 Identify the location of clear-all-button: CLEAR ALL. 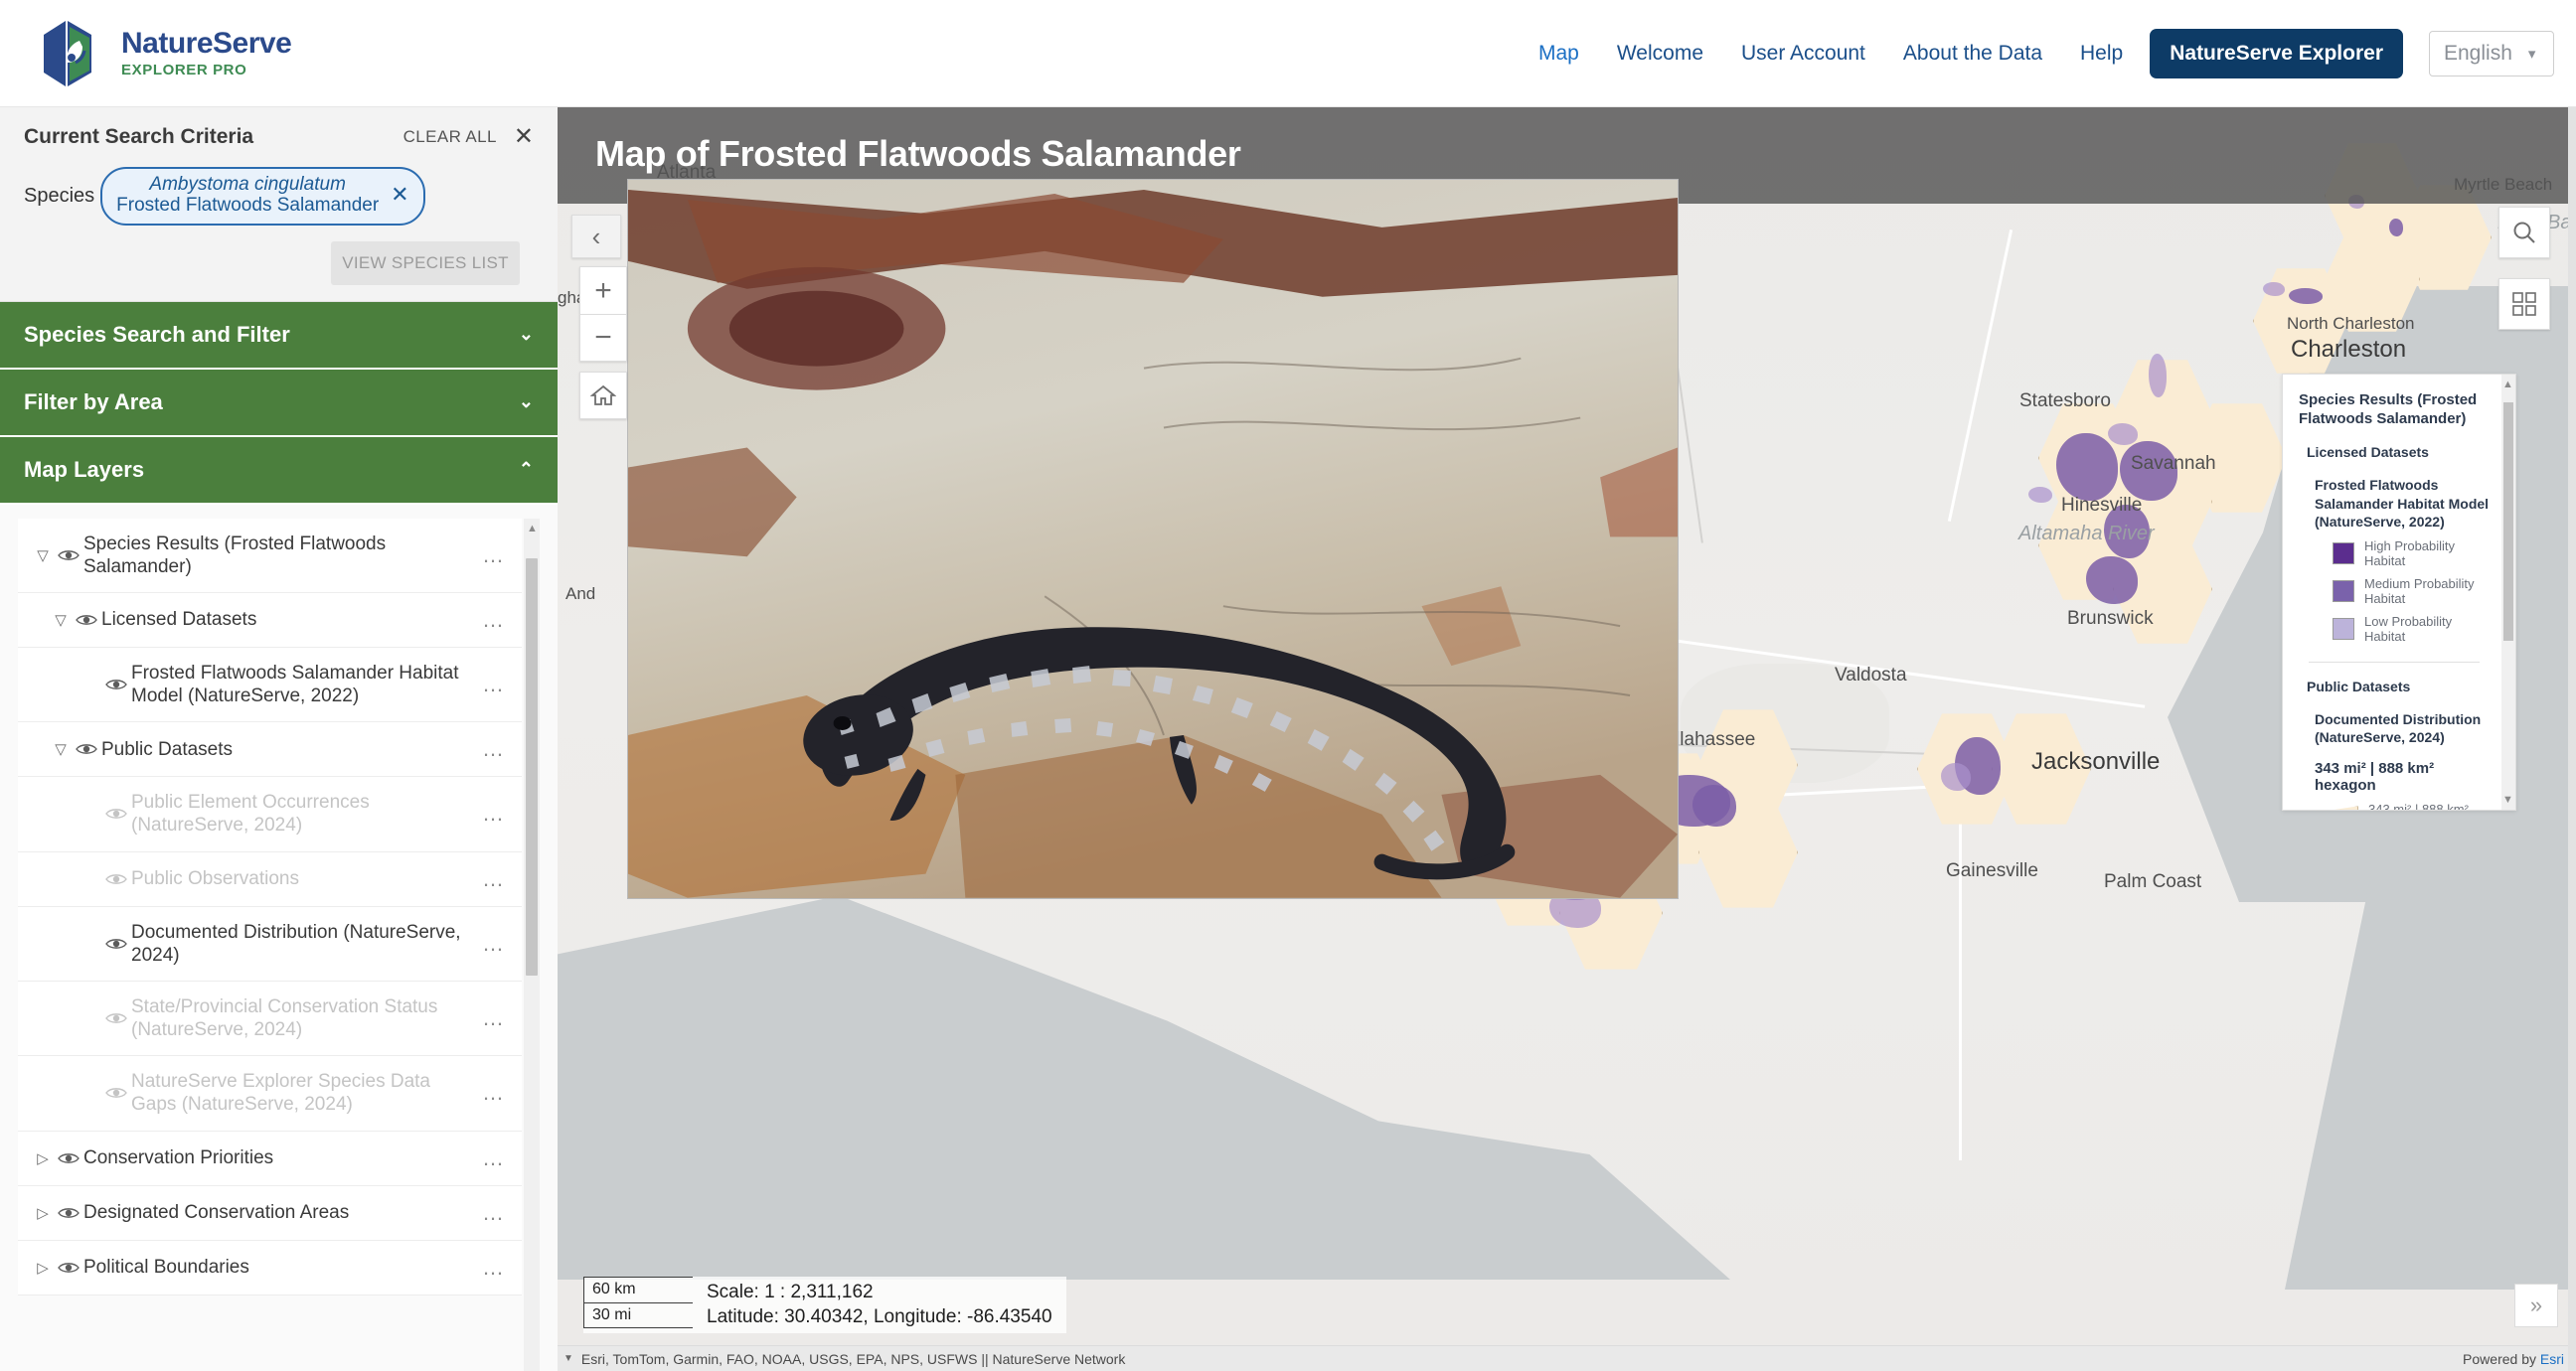
(450, 137).